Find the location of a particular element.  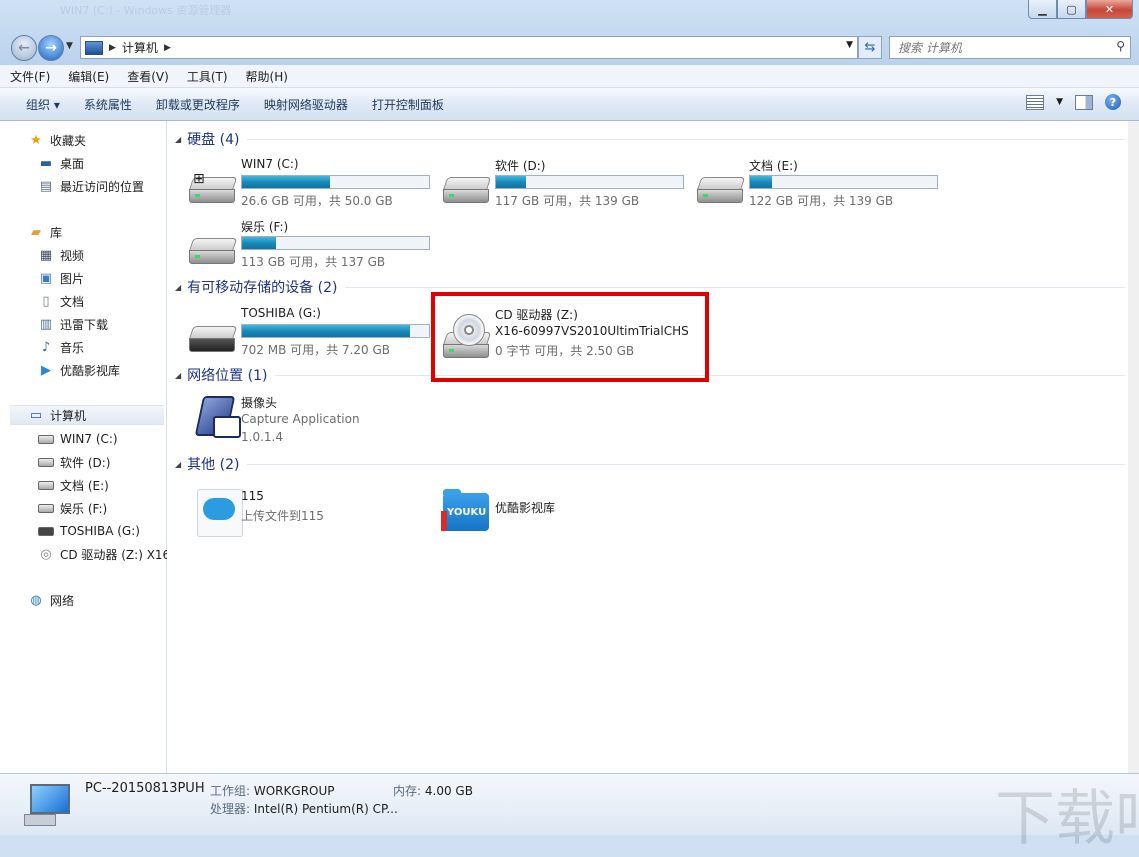

sidebar-computer: ▭ 计算机 is located at coordinates (87, 415).